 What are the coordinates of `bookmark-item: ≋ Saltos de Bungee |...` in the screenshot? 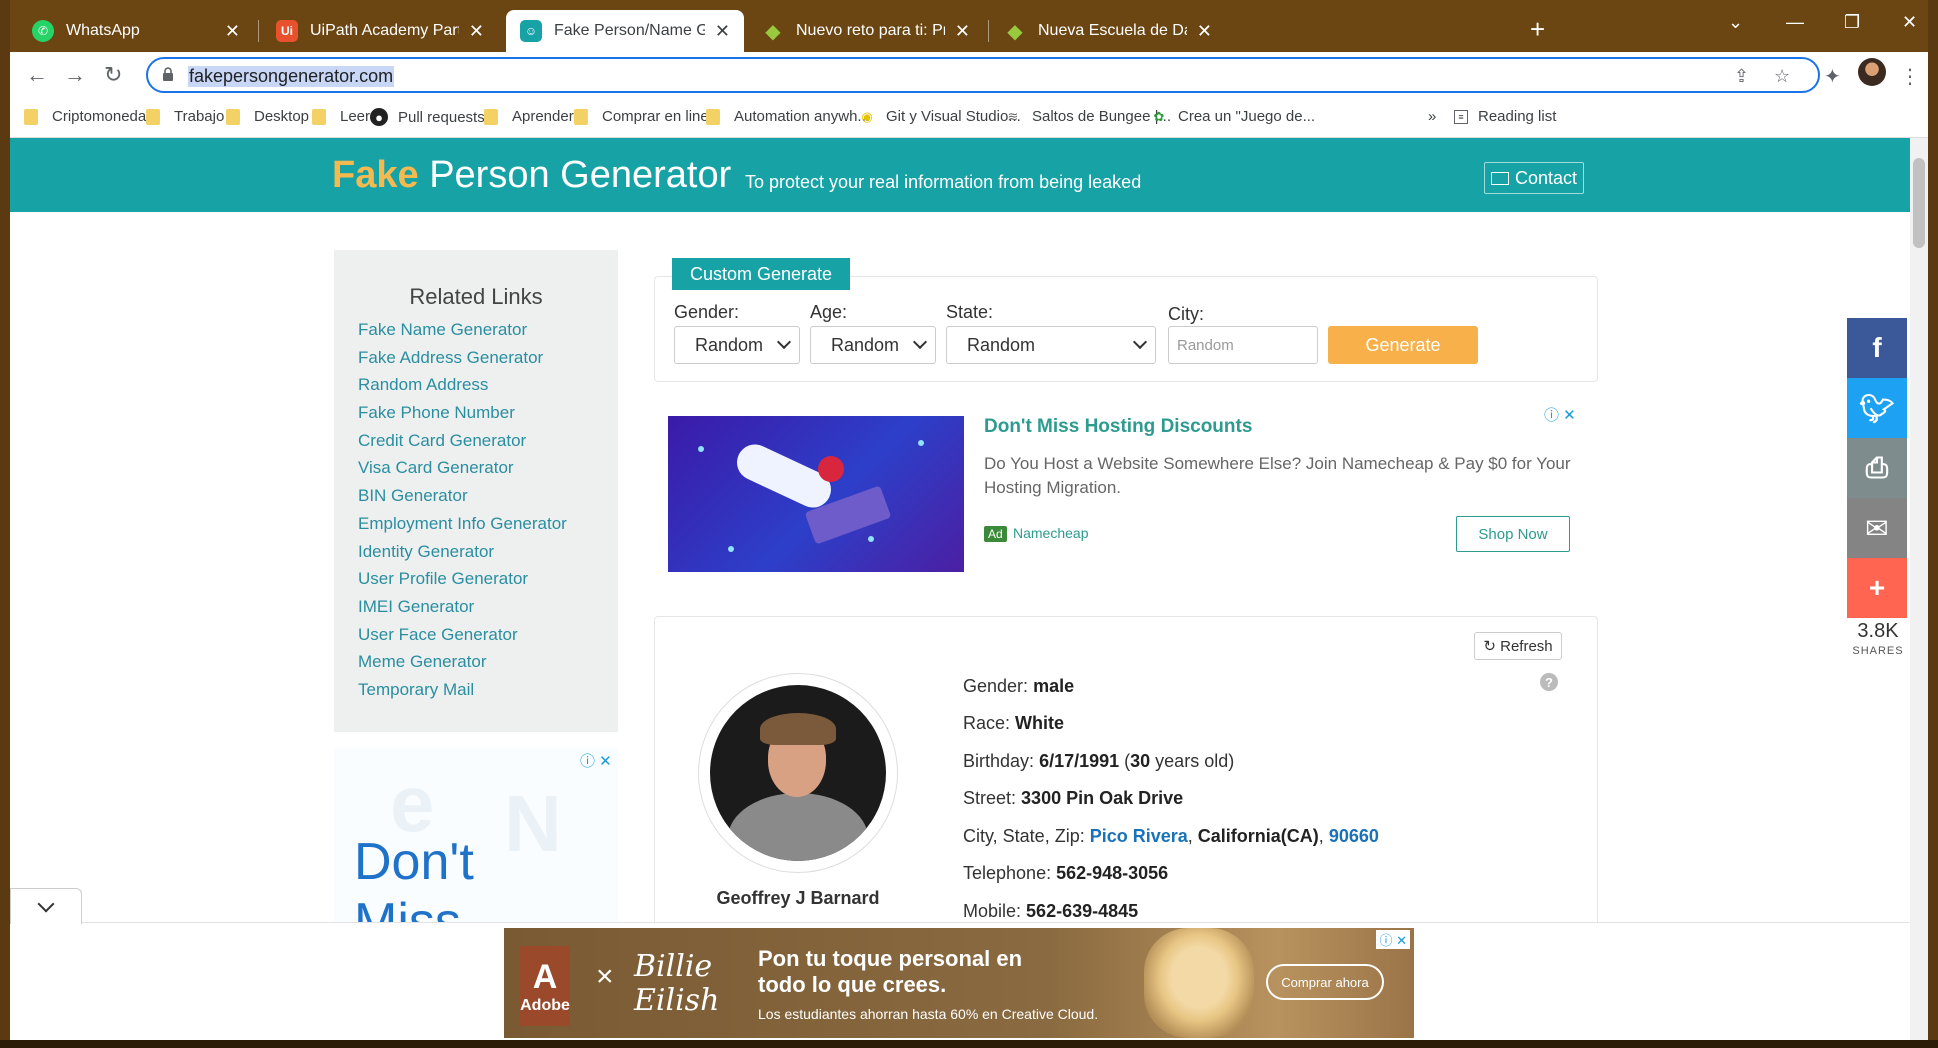 It's located at (1087, 116).